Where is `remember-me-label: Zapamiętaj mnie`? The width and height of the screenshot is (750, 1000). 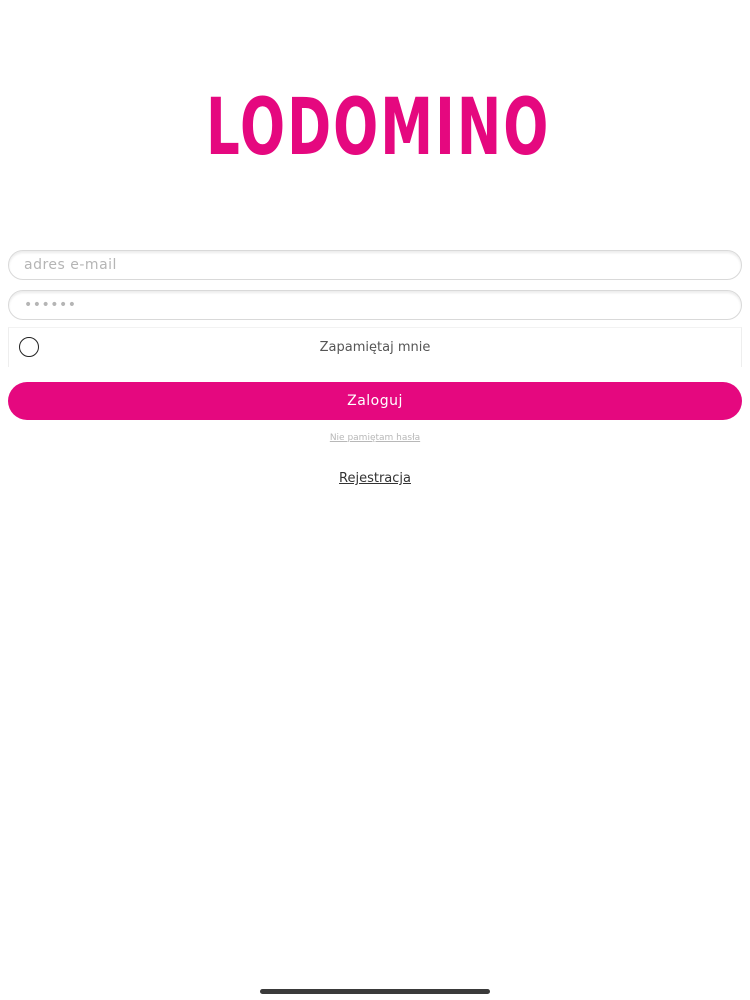
remember-me-label: Zapamiętaj mnie is located at coordinates (375, 347).